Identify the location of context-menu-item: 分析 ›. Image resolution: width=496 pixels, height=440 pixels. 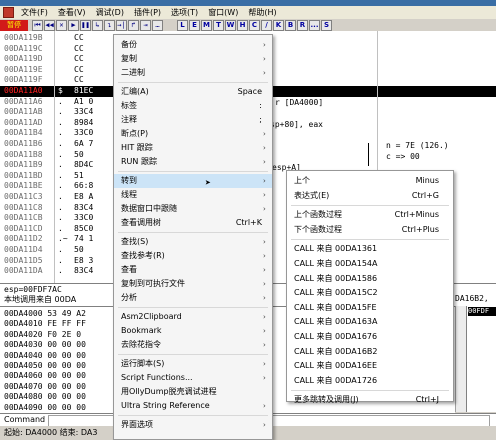
(193, 298).